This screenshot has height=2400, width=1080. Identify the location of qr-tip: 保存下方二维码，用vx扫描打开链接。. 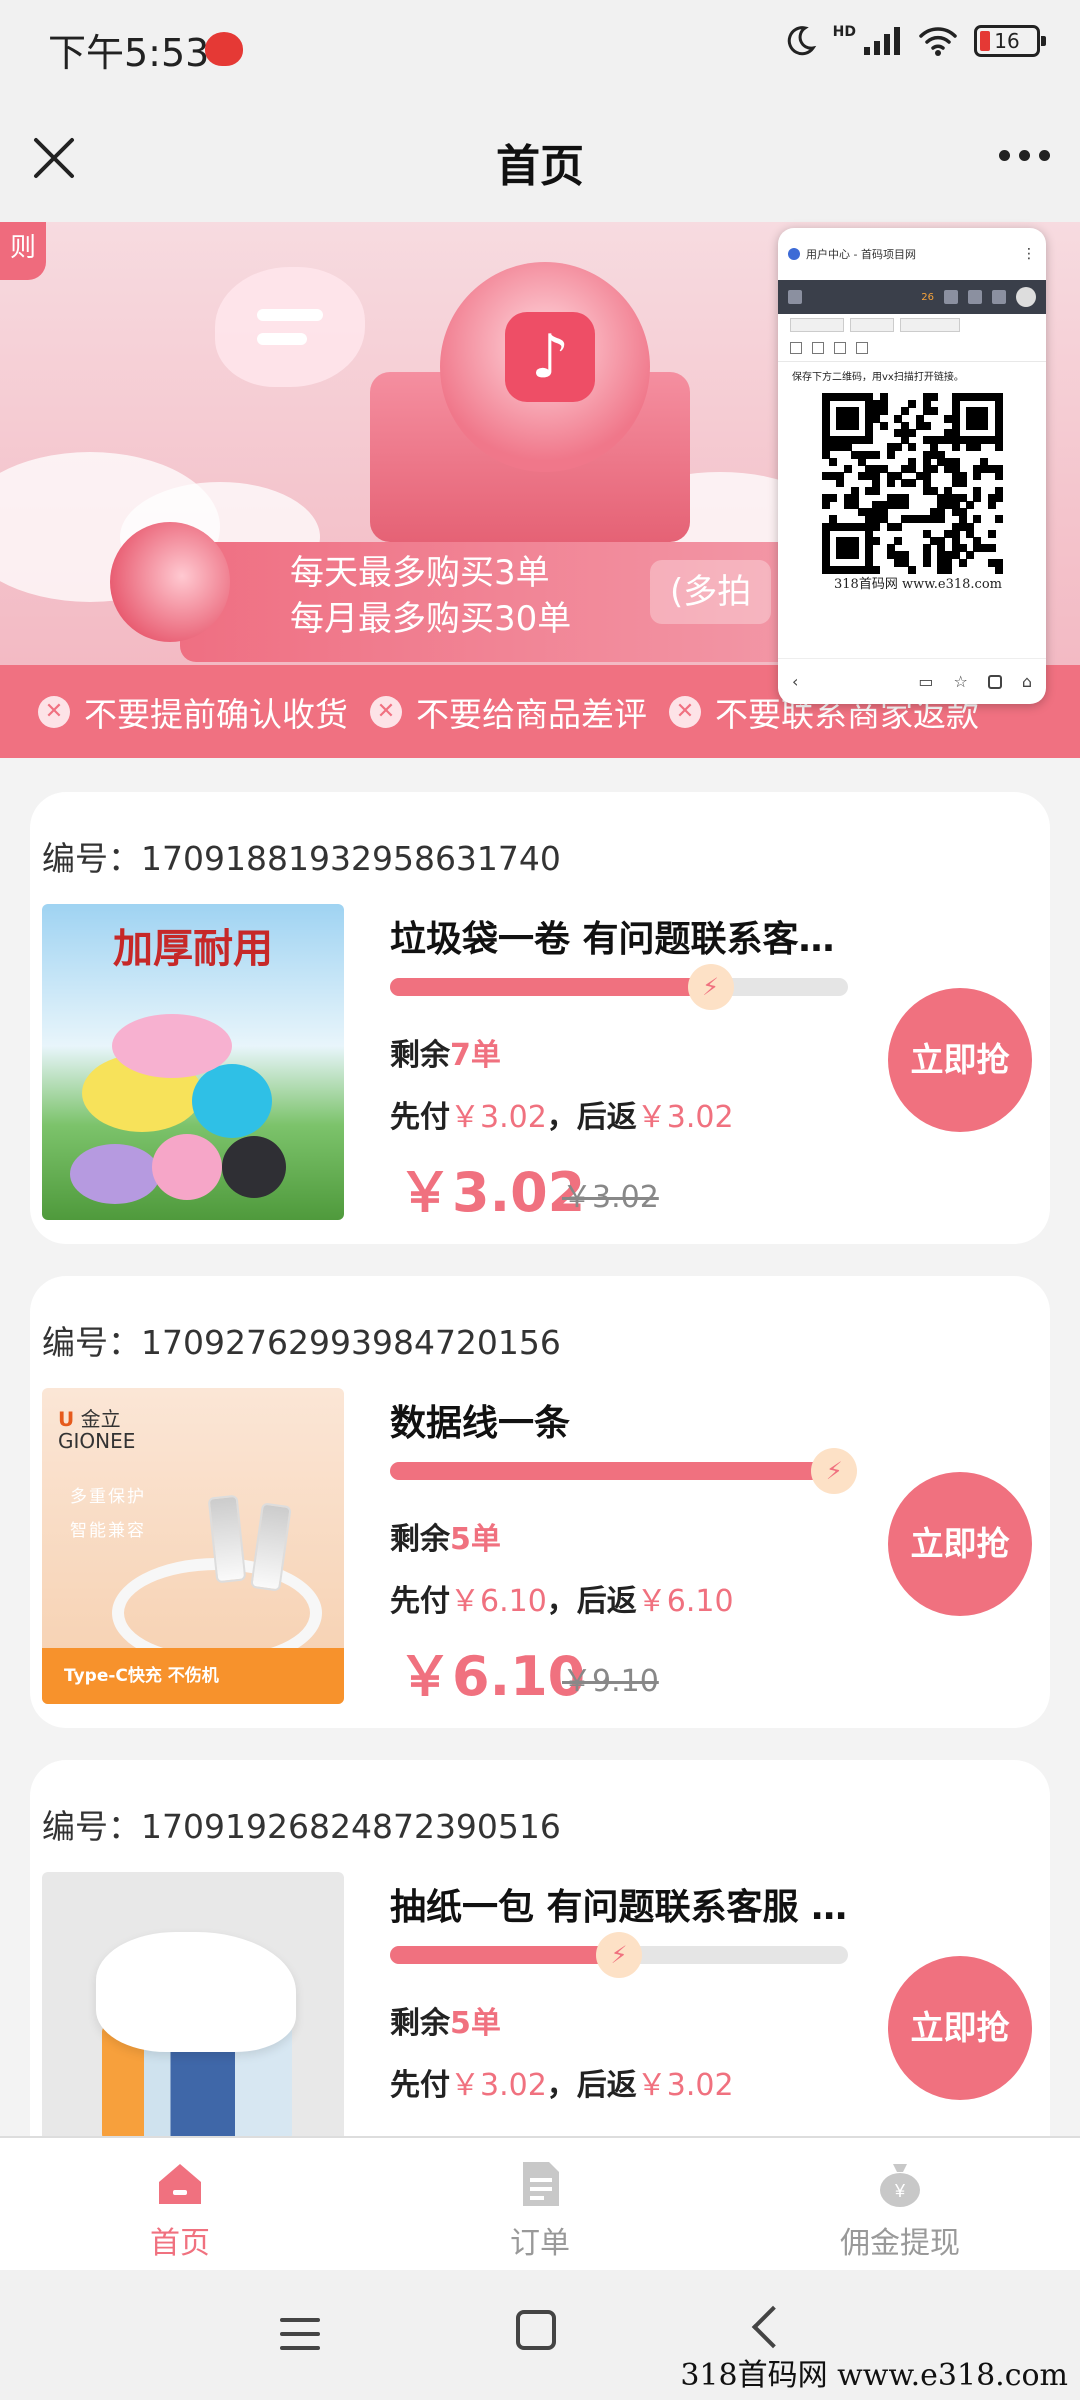
(878, 377).